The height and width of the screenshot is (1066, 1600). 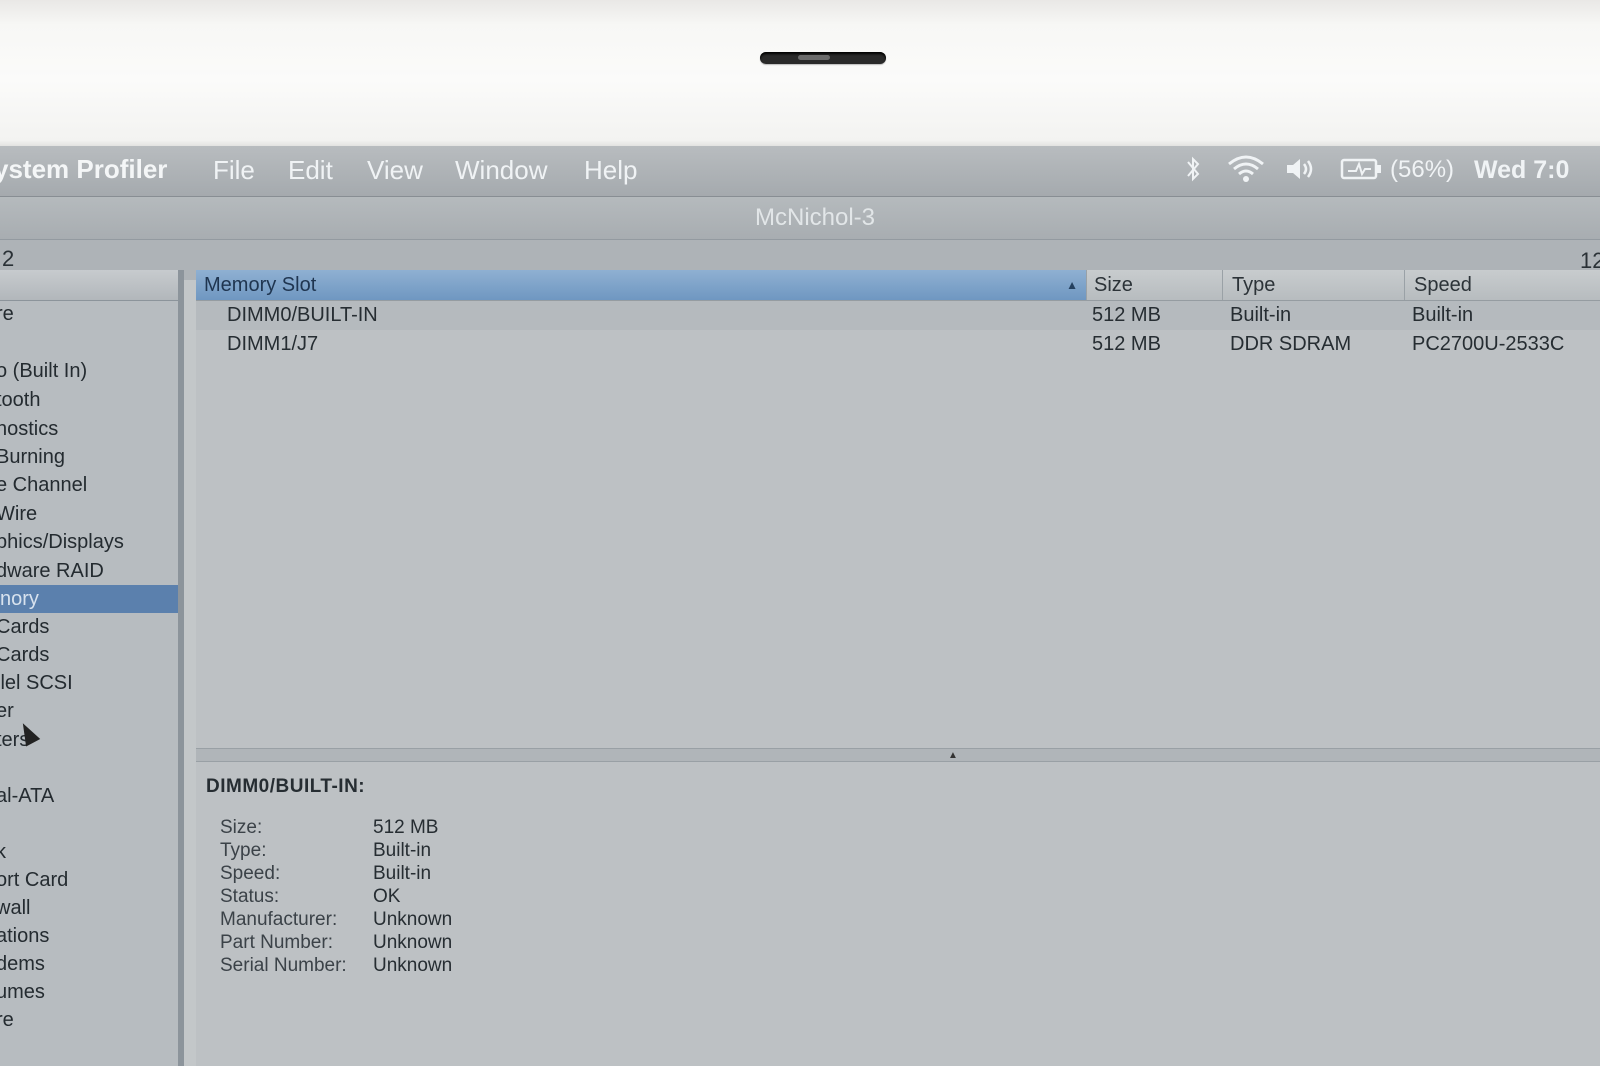 What do you see at coordinates (8, 258) in the screenshot?
I see `toolbar-left-text: 2` at bounding box center [8, 258].